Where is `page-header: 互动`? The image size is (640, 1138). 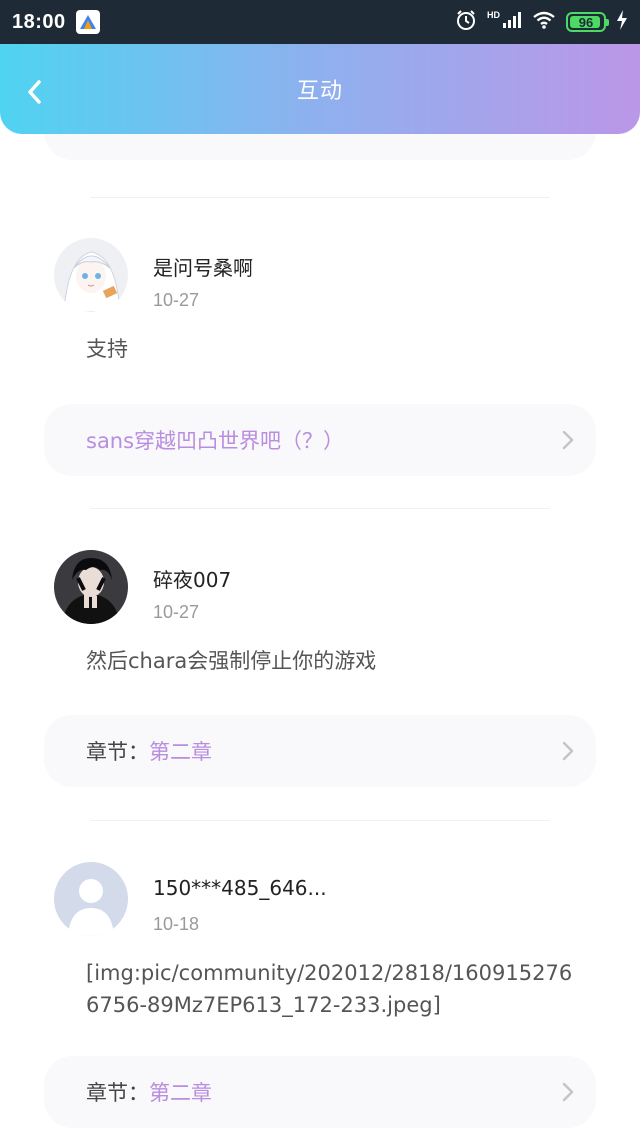
page-header: 互动 is located at coordinates (320, 89).